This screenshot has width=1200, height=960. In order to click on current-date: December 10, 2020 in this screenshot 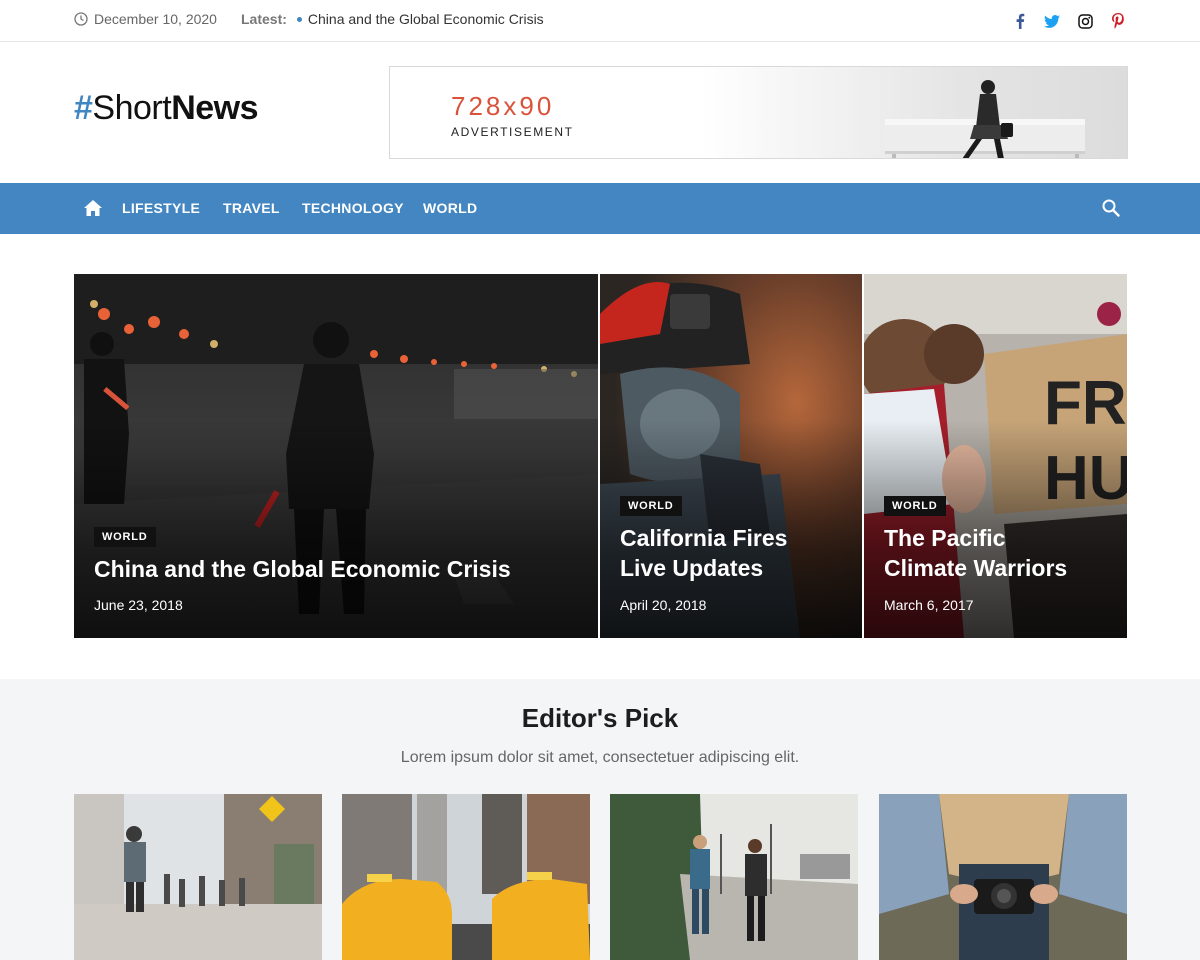, I will do `click(145, 19)`.